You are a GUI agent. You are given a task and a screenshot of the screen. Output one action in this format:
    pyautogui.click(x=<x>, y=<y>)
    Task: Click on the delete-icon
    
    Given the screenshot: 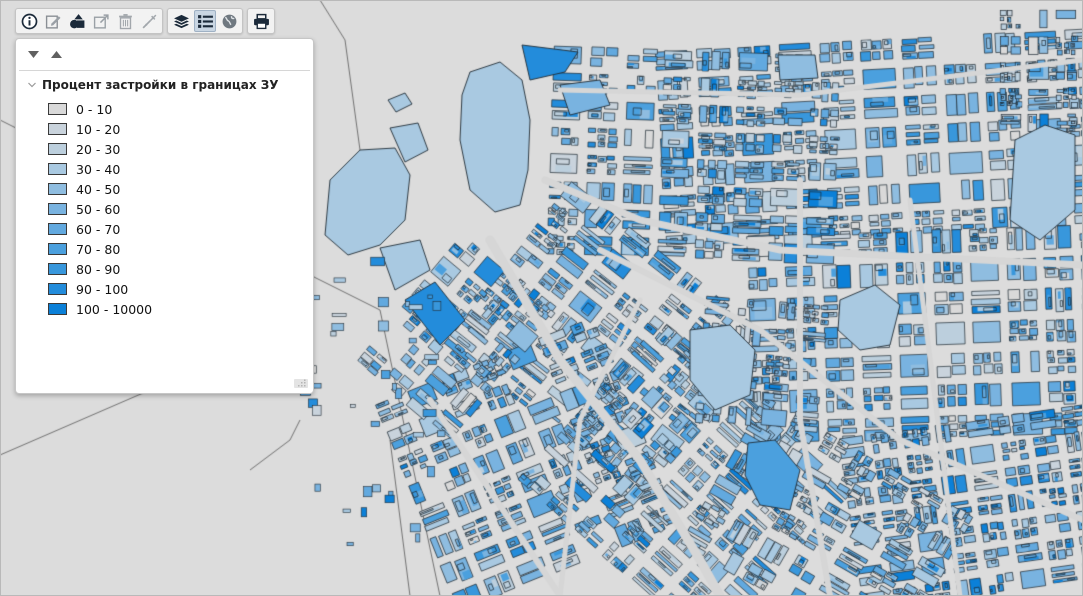 What is the action you would take?
    pyautogui.click(x=125, y=21)
    